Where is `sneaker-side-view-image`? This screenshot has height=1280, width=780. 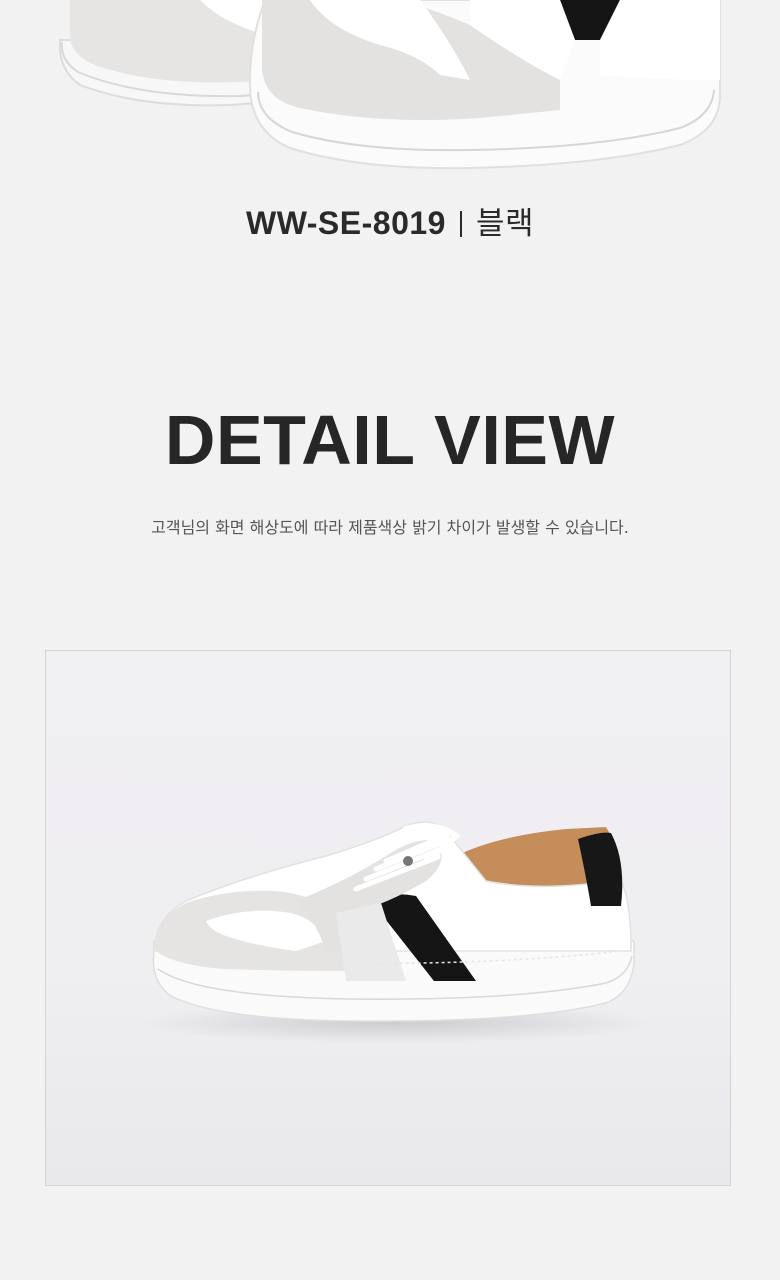
sneaker-side-view-image is located at coordinates (396, 932).